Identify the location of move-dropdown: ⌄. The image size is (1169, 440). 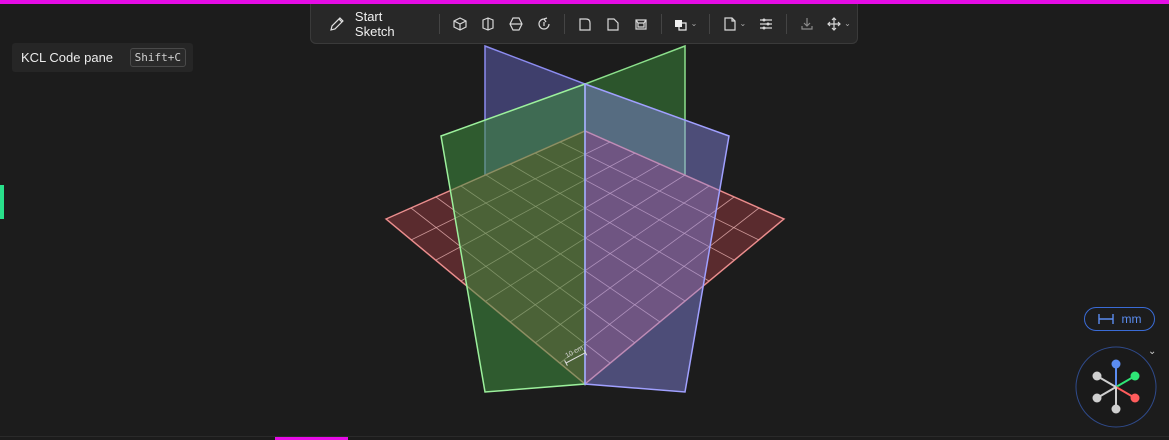
(839, 24).